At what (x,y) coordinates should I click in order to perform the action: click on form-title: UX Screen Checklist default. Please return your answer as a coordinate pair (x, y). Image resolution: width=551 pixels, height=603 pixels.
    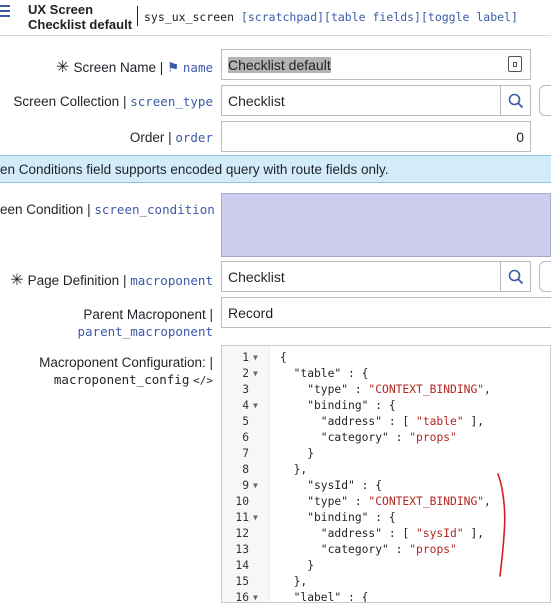
    Looking at the image, I should click on (80, 17).